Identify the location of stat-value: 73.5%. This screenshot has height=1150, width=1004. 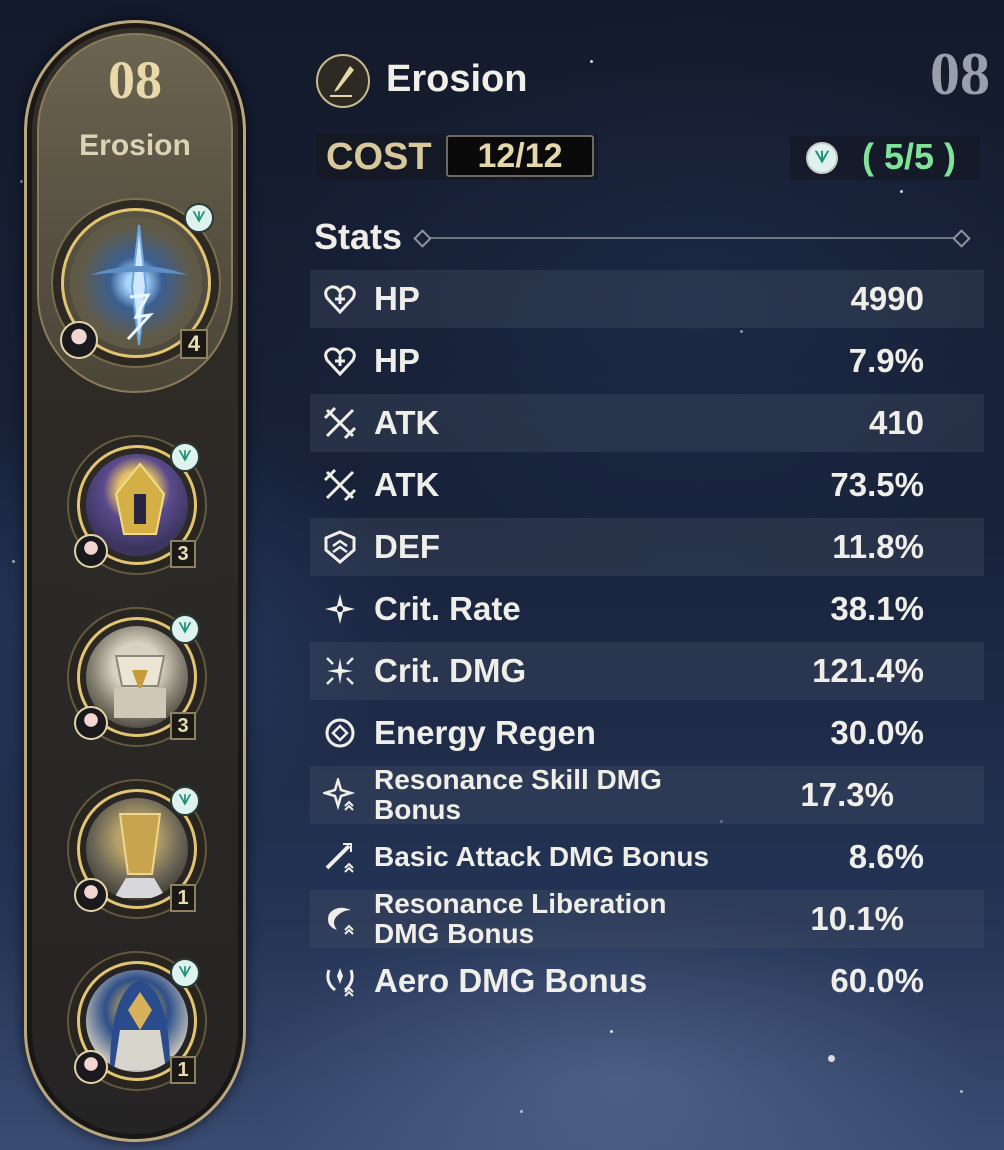
(877, 484).